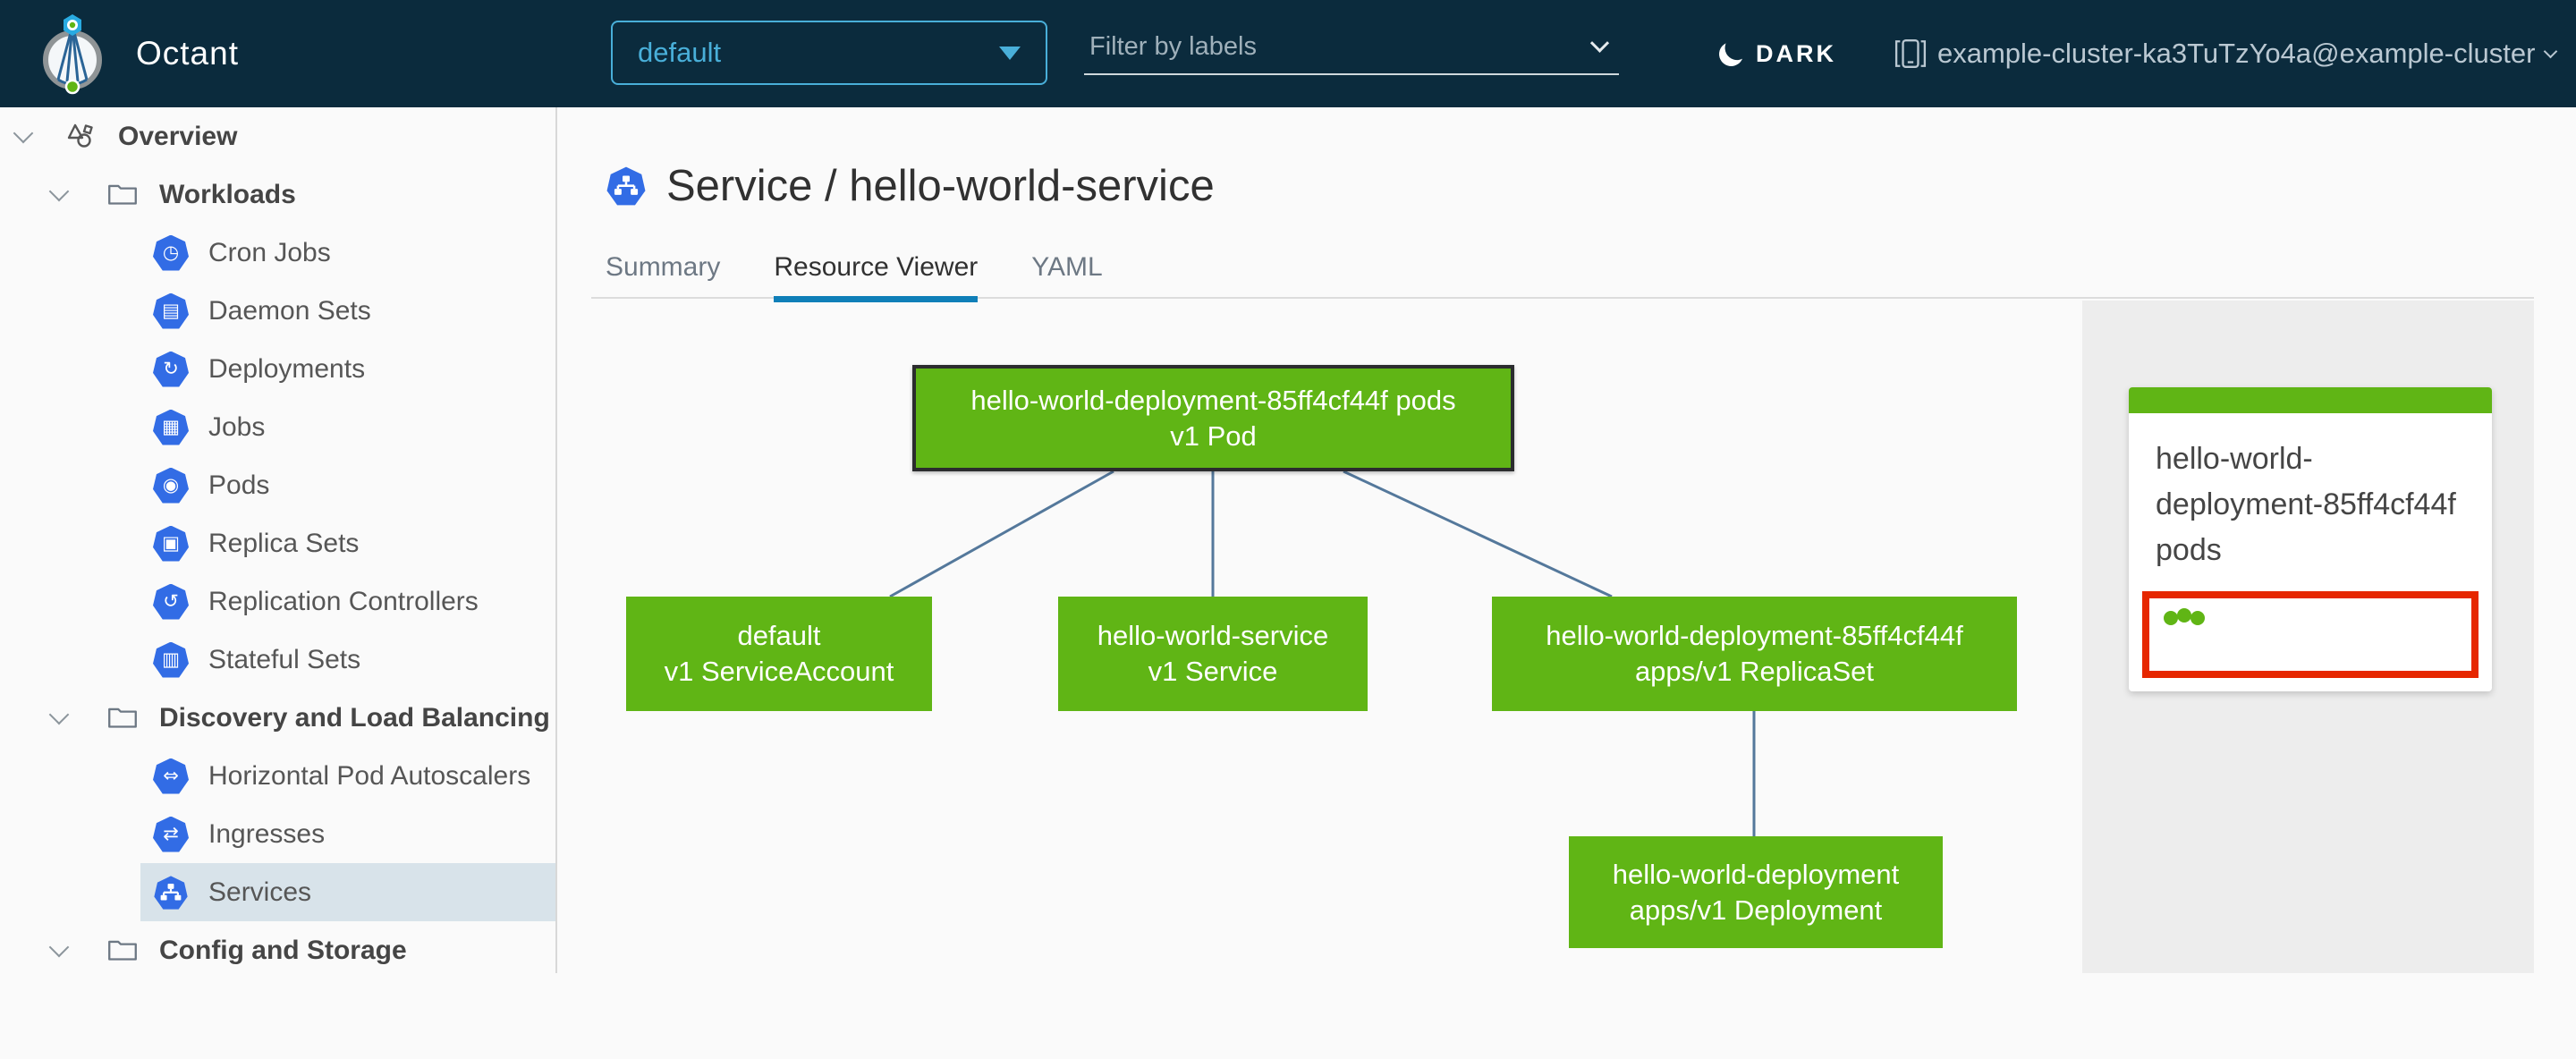 This screenshot has width=2576, height=1059. What do you see at coordinates (236, 427) in the screenshot?
I see `sidebar-item-label: Jobs` at bounding box center [236, 427].